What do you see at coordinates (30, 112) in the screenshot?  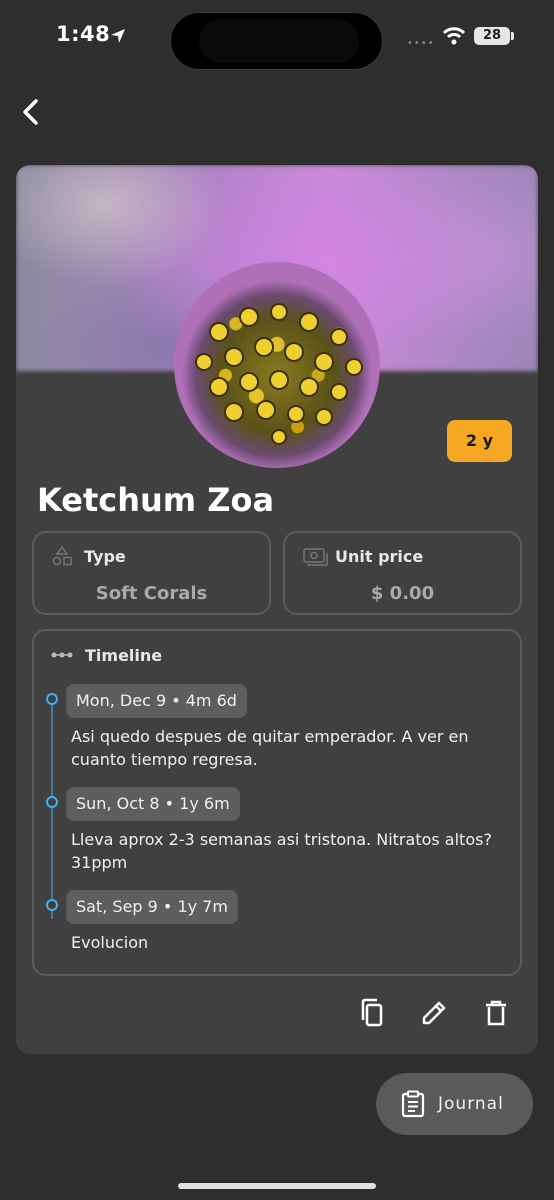 I see `chevron-left-icon` at bounding box center [30, 112].